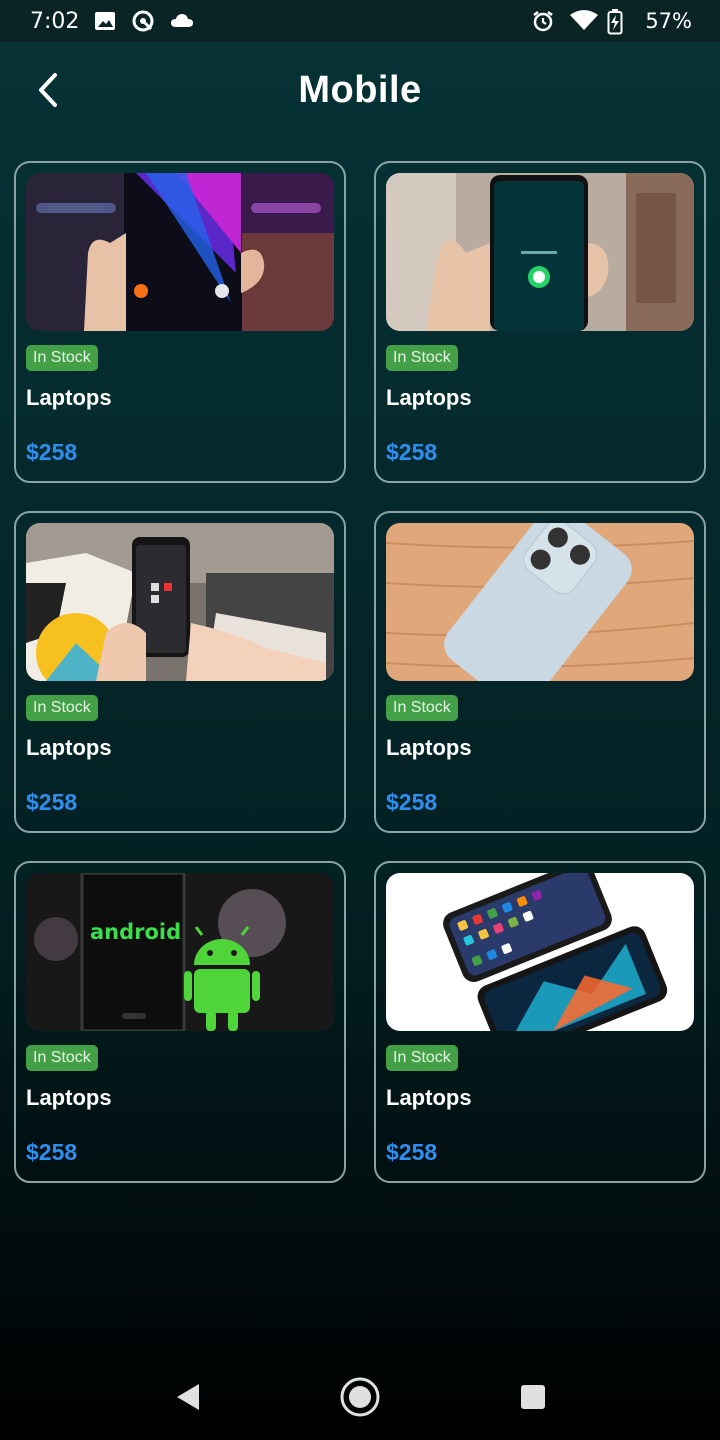 Image resolution: width=720 pixels, height=1440 pixels. Describe the element at coordinates (181, 21) in the screenshot. I see `cloud-icon` at that location.